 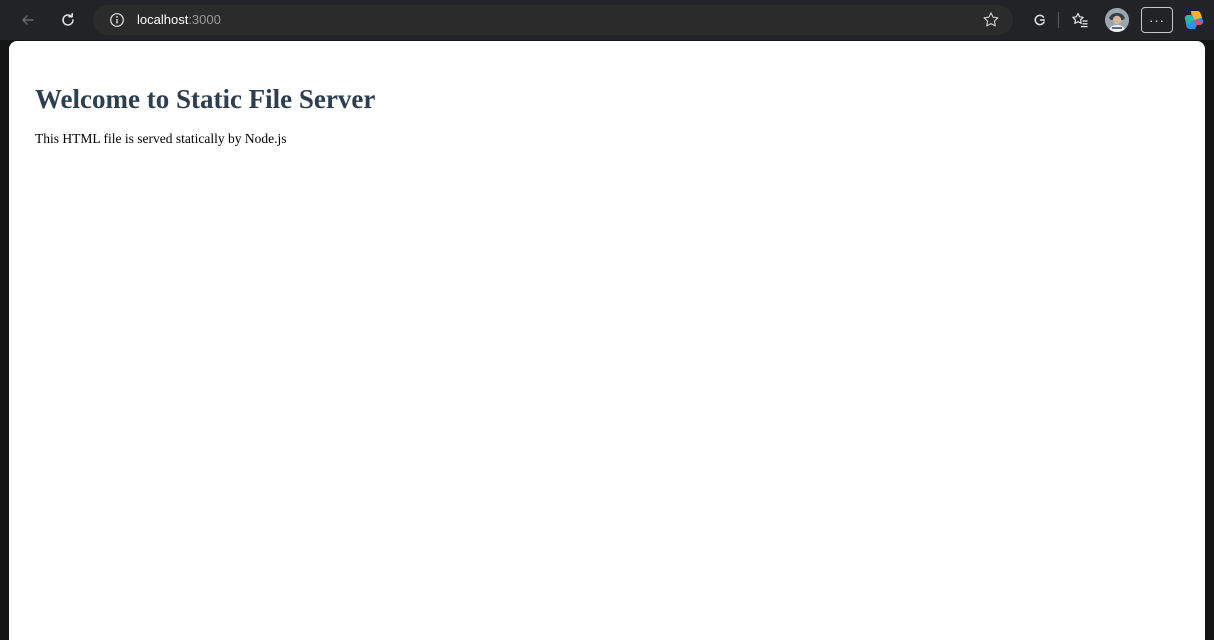 I want to click on url-host: localhost, so click(x=163, y=19).